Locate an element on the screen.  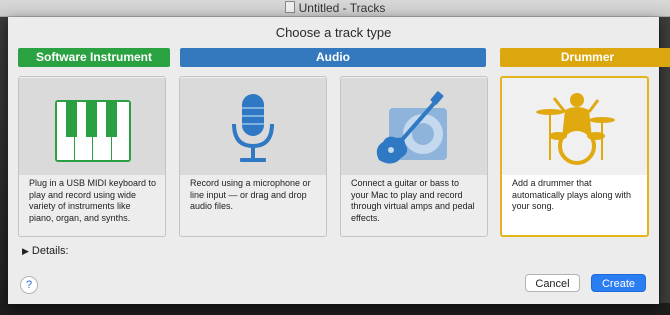
details-label: Details: is located at coordinates (50, 251).